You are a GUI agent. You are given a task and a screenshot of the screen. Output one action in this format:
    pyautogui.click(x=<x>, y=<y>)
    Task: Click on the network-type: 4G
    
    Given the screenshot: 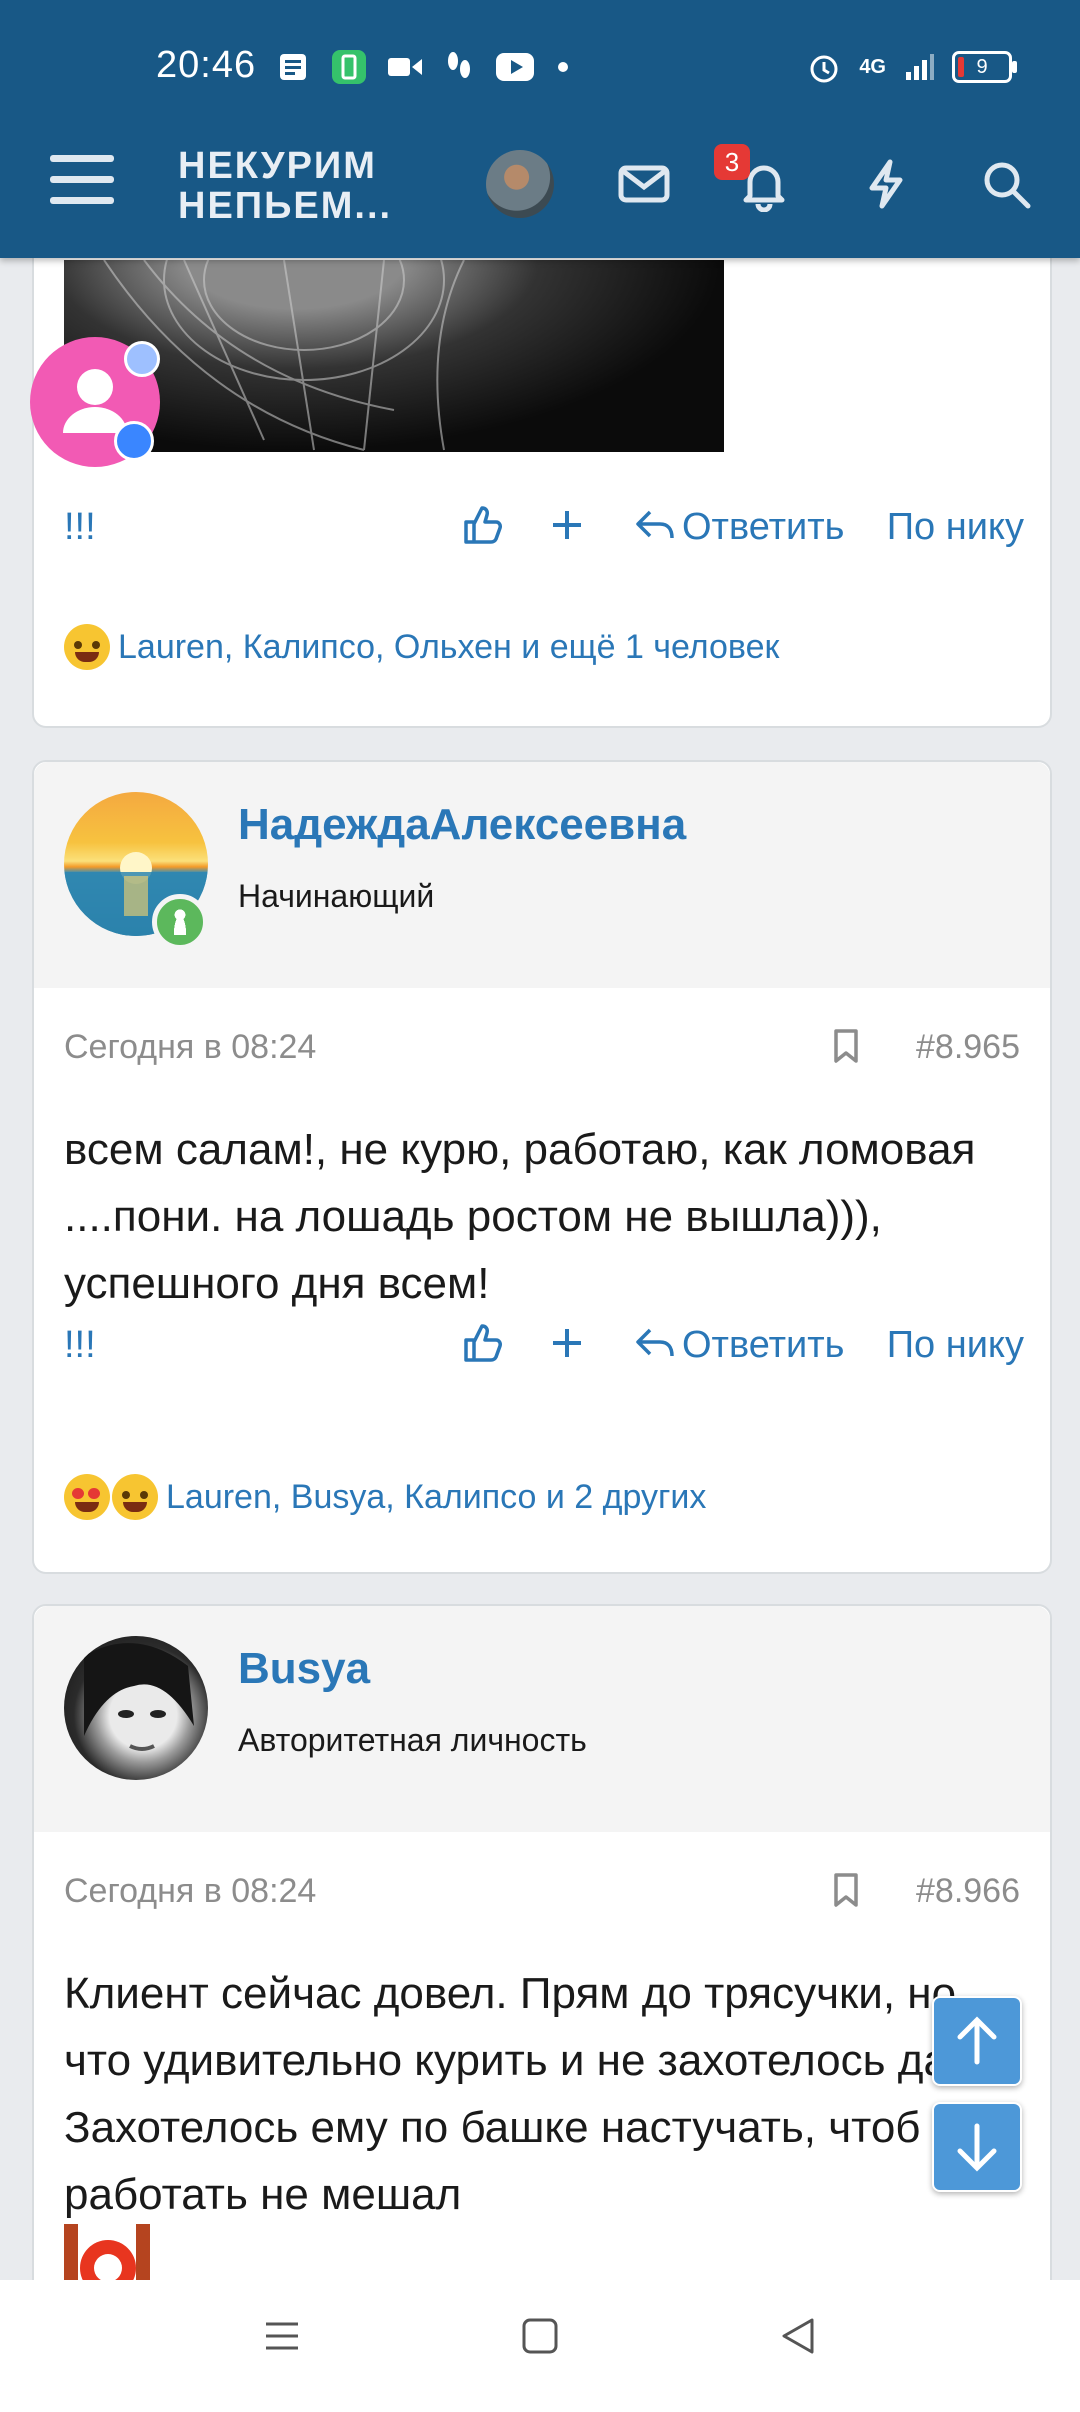 What is the action you would take?
    pyautogui.click(x=872, y=66)
    